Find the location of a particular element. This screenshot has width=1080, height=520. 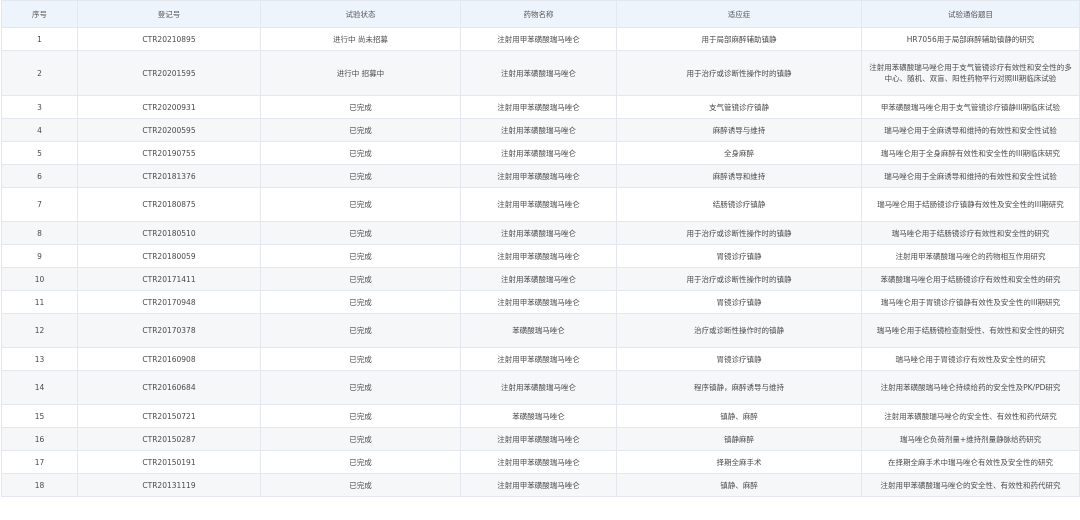

cell-registration-number: CTR20170378 is located at coordinates (169, 330).